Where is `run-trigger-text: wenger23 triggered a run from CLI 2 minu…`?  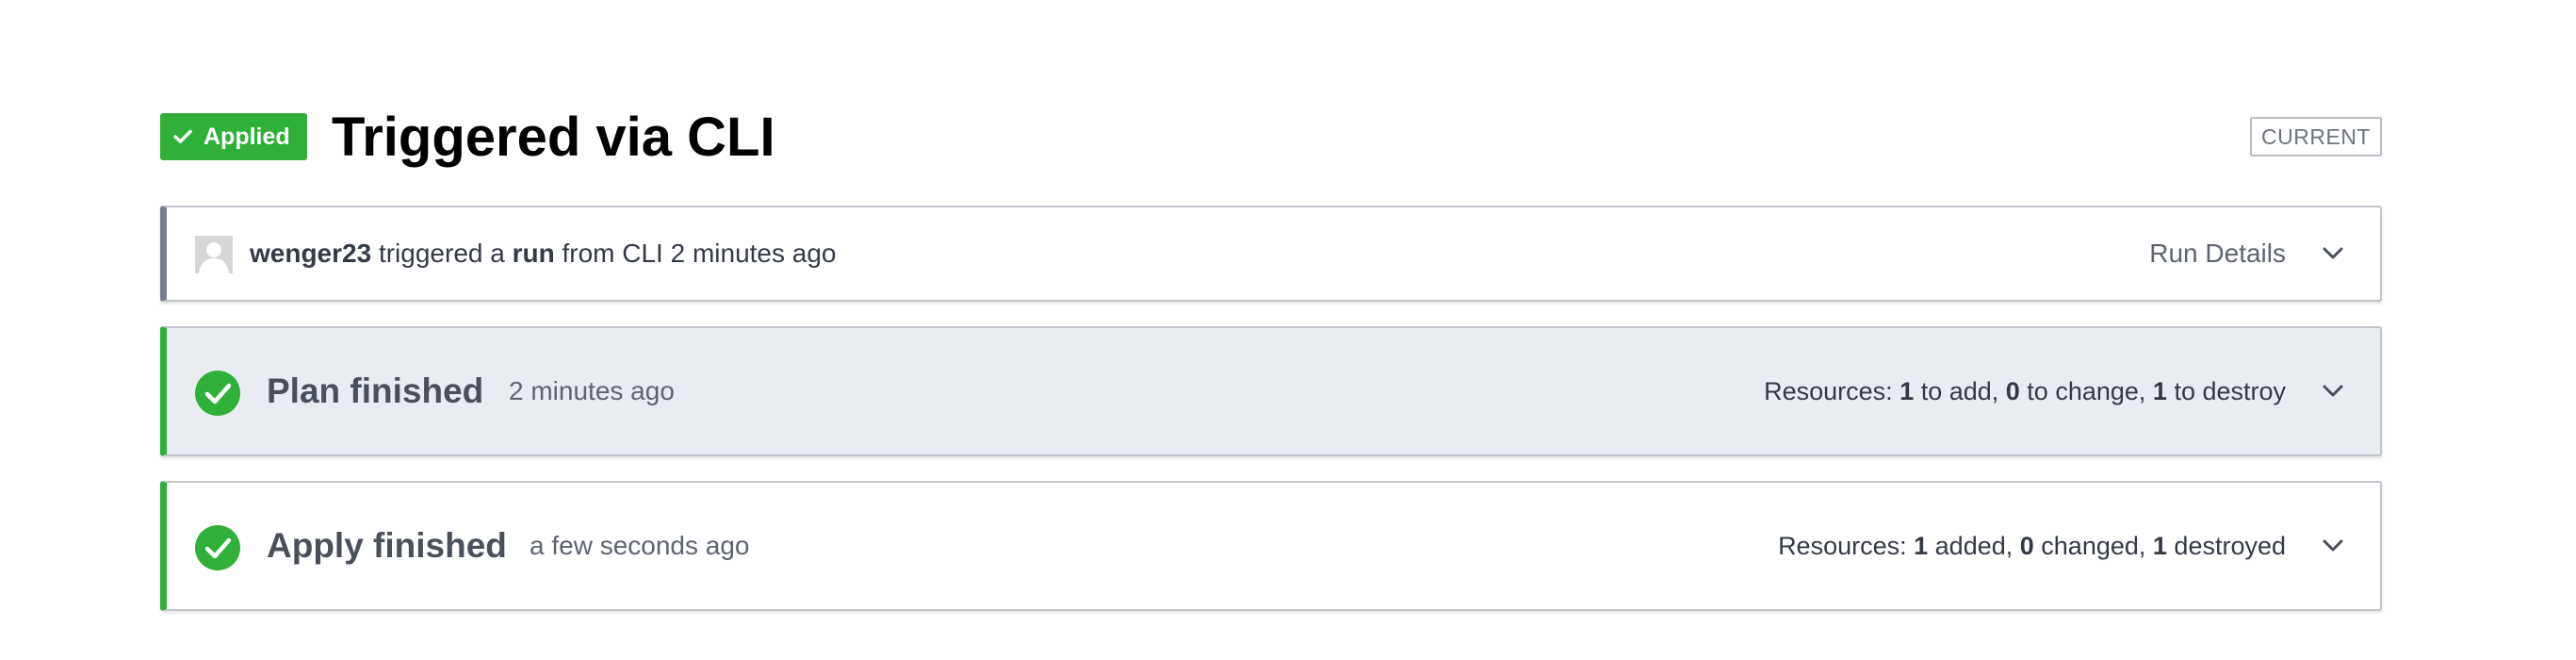
run-trigger-text: wenger23 triggered a run from CLI 2 minu… is located at coordinates (543, 254).